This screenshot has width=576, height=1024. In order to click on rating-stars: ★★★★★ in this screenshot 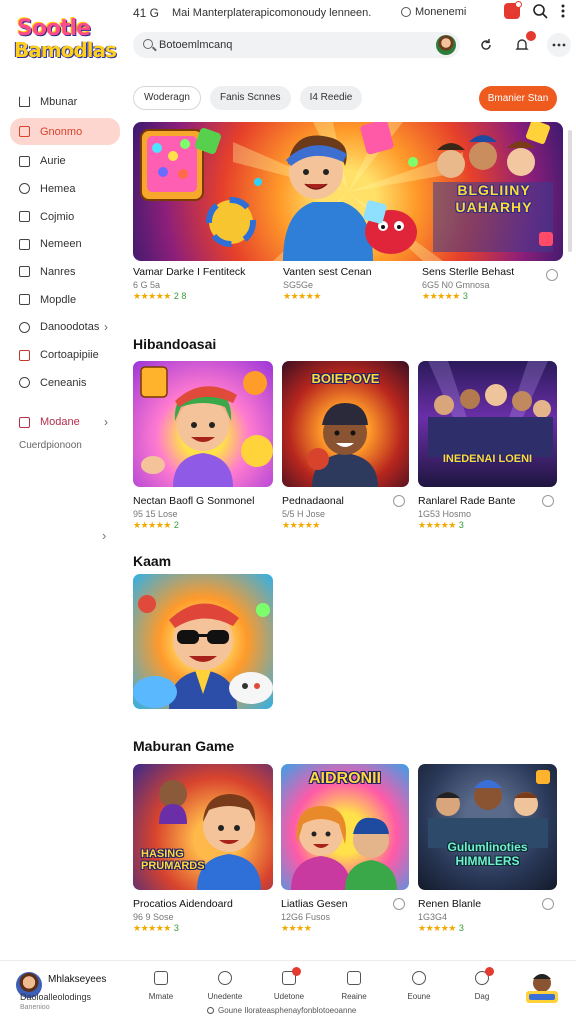, I will do `click(302, 296)`.